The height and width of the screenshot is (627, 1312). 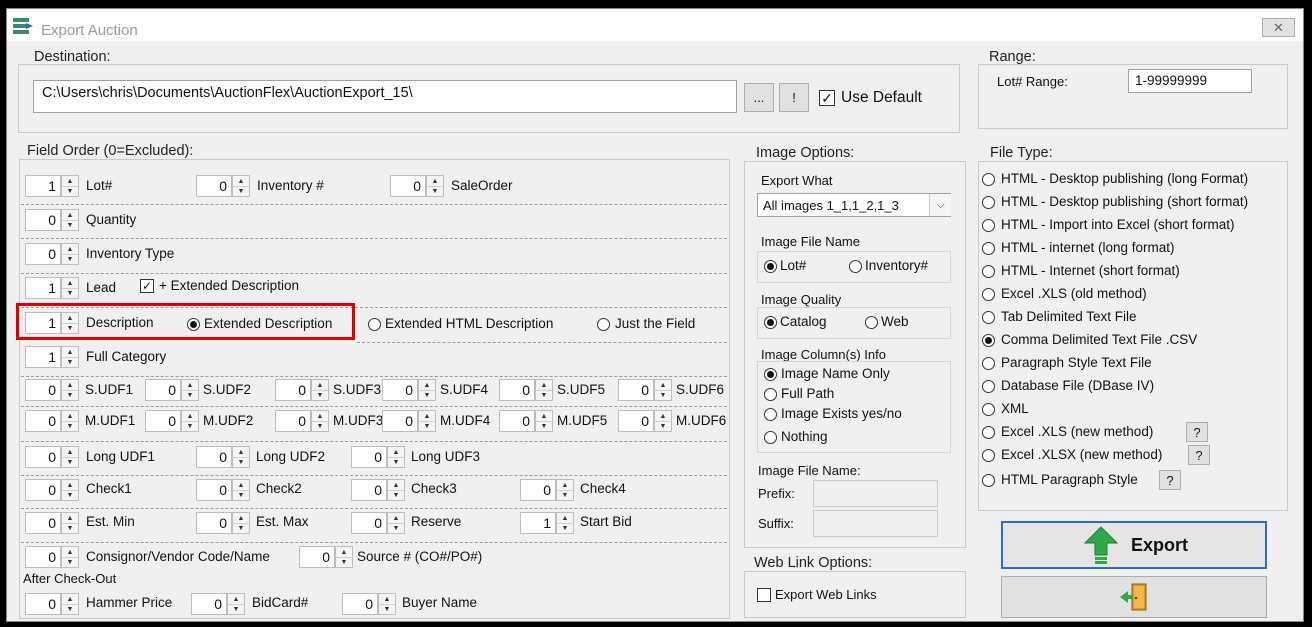 What do you see at coordinates (770, 374) in the screenshot?
I see `column-radio-name-only` at bounding box center [770, 374].